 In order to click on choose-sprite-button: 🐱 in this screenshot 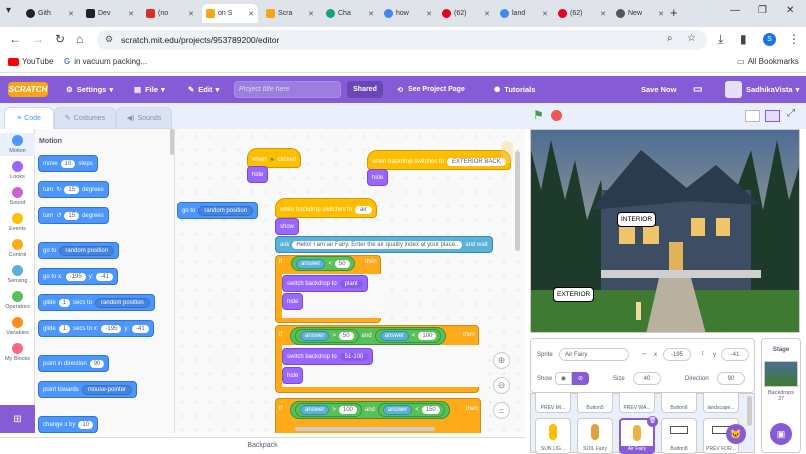, I will do `click(736, 434)`.